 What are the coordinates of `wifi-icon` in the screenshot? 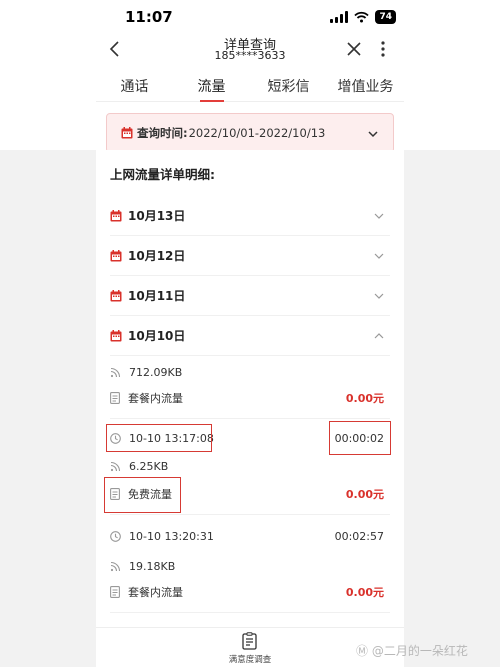 It's located at (362, 17).